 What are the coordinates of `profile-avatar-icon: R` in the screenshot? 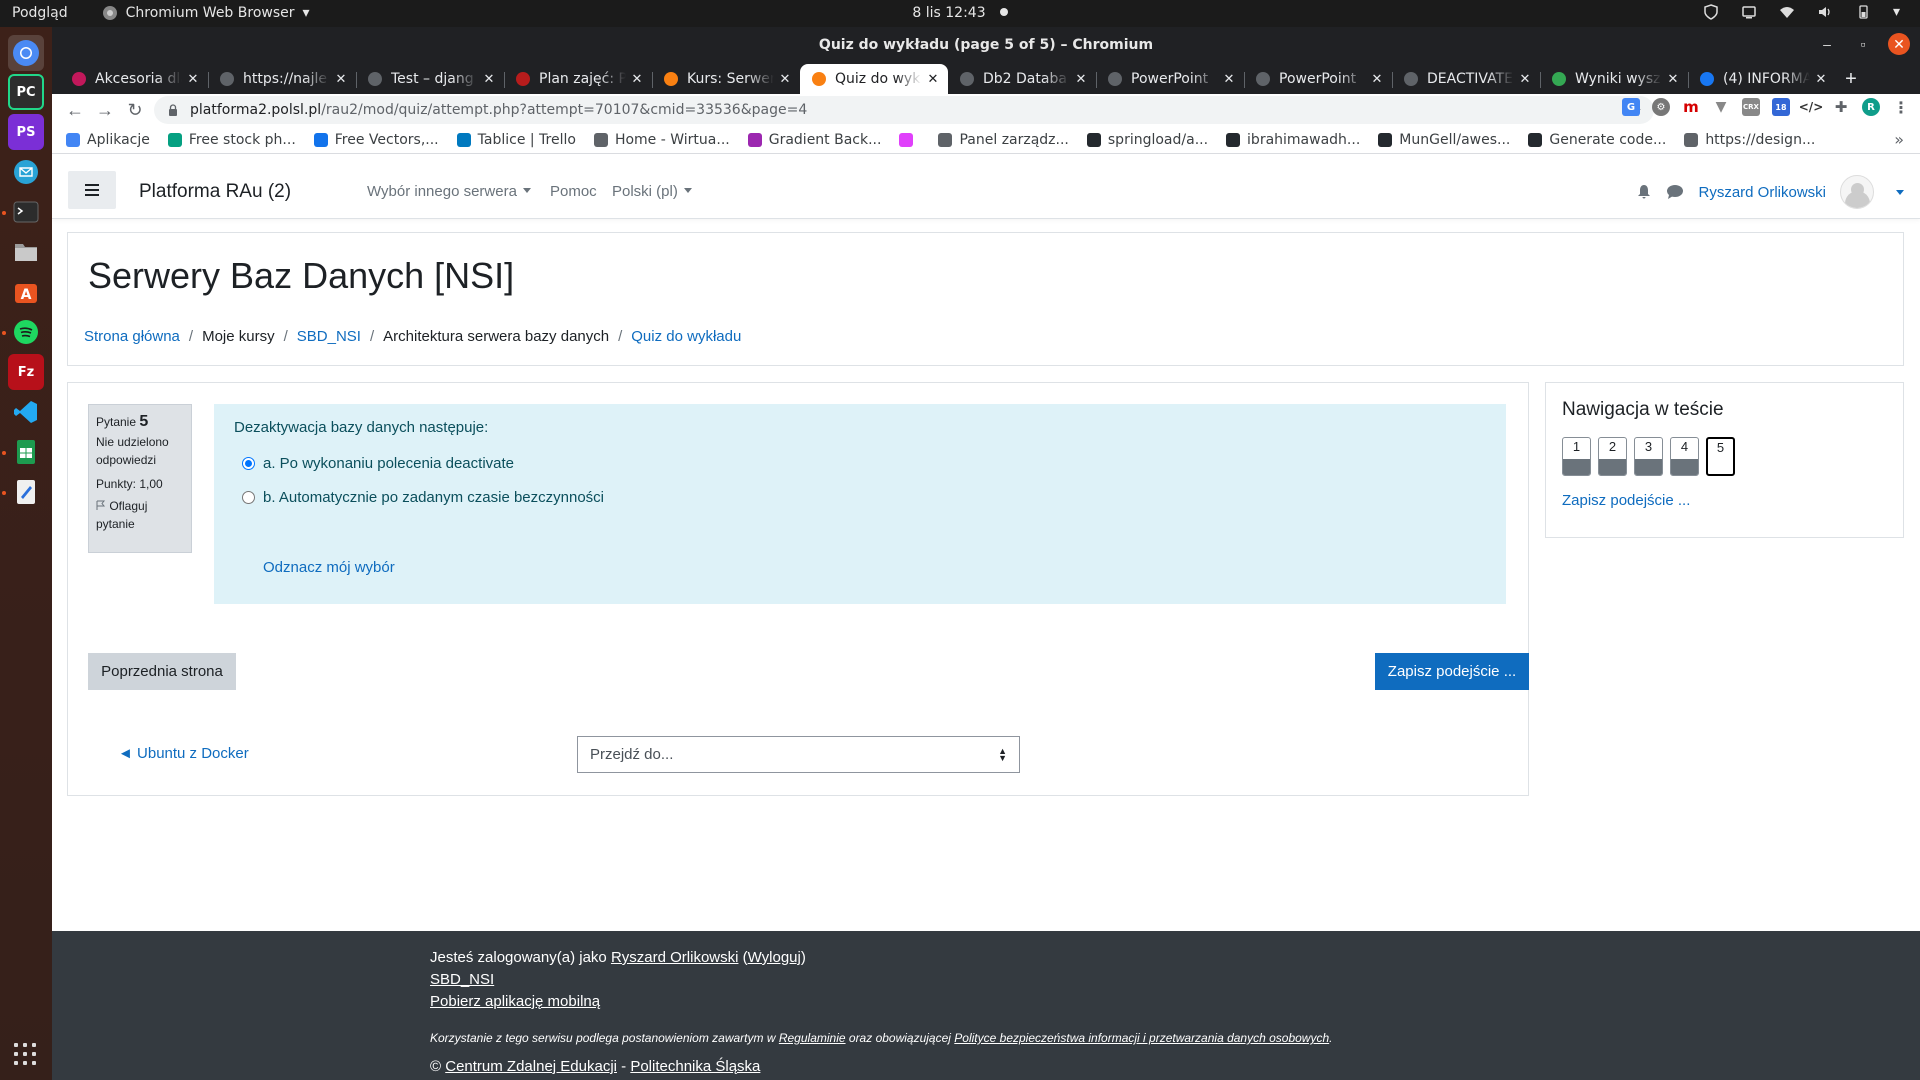 It's located at (1871, 107).